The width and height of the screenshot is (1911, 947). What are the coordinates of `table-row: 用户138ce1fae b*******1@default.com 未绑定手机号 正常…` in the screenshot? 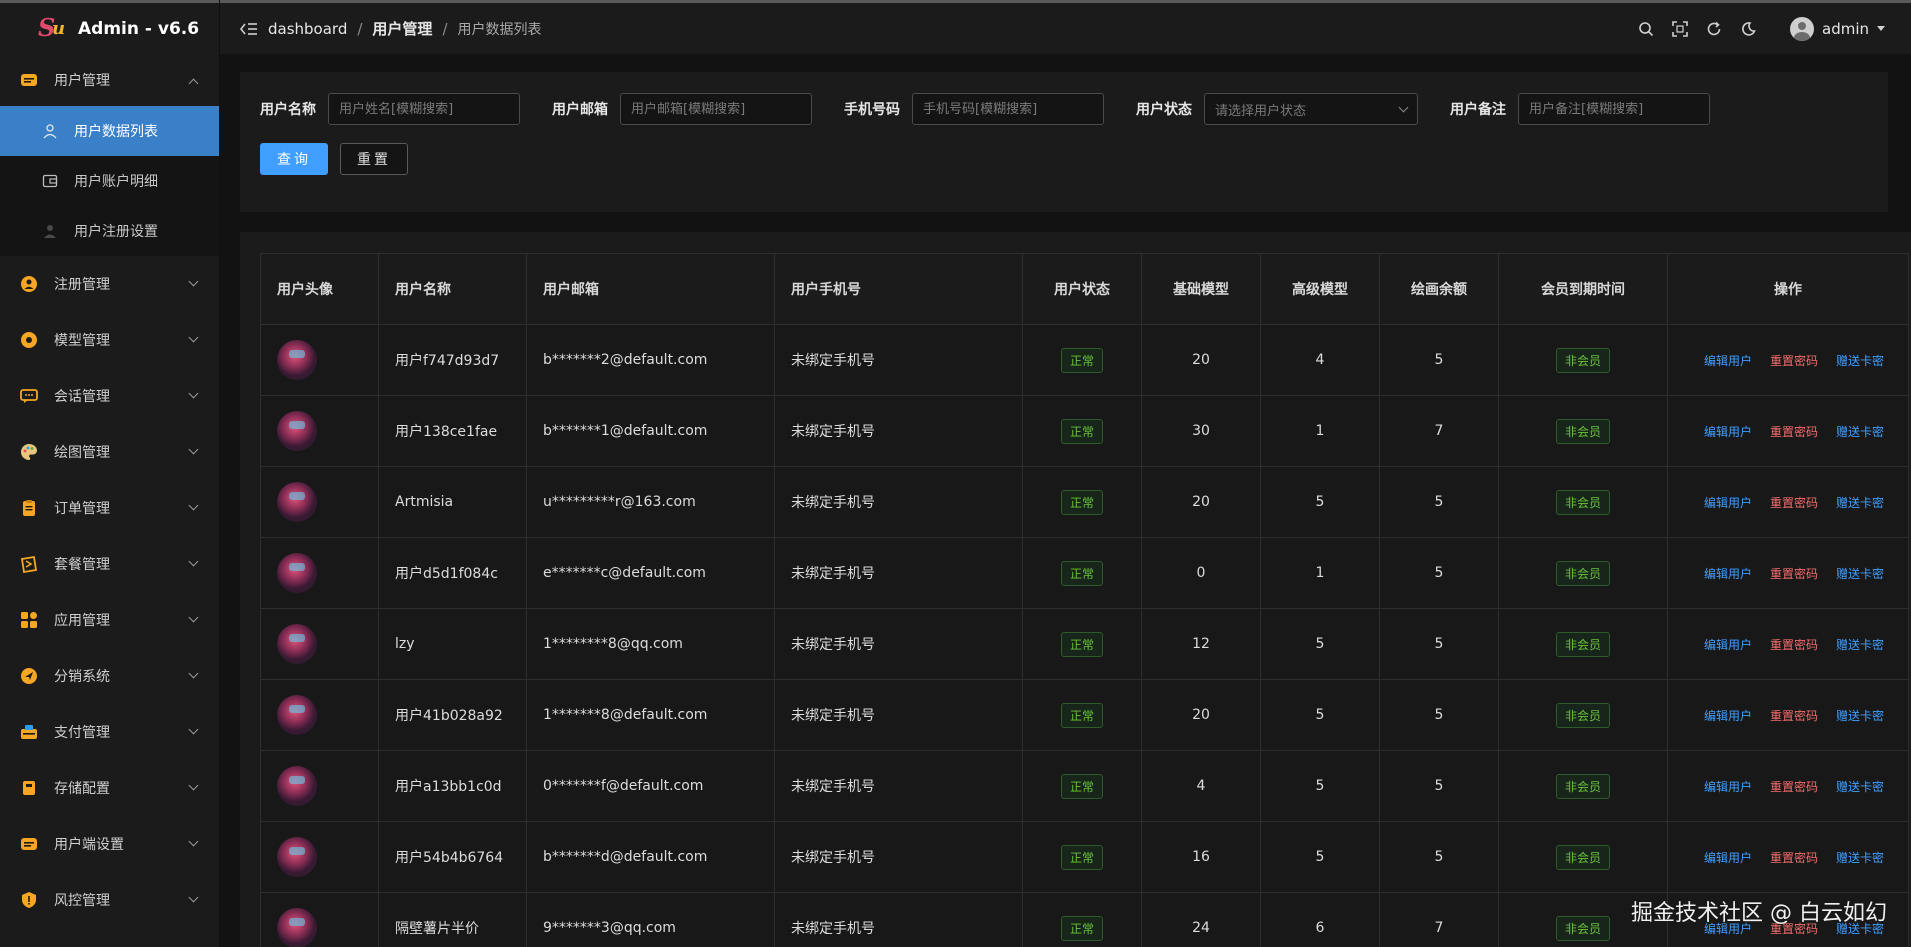 It's located at (1084, 431).